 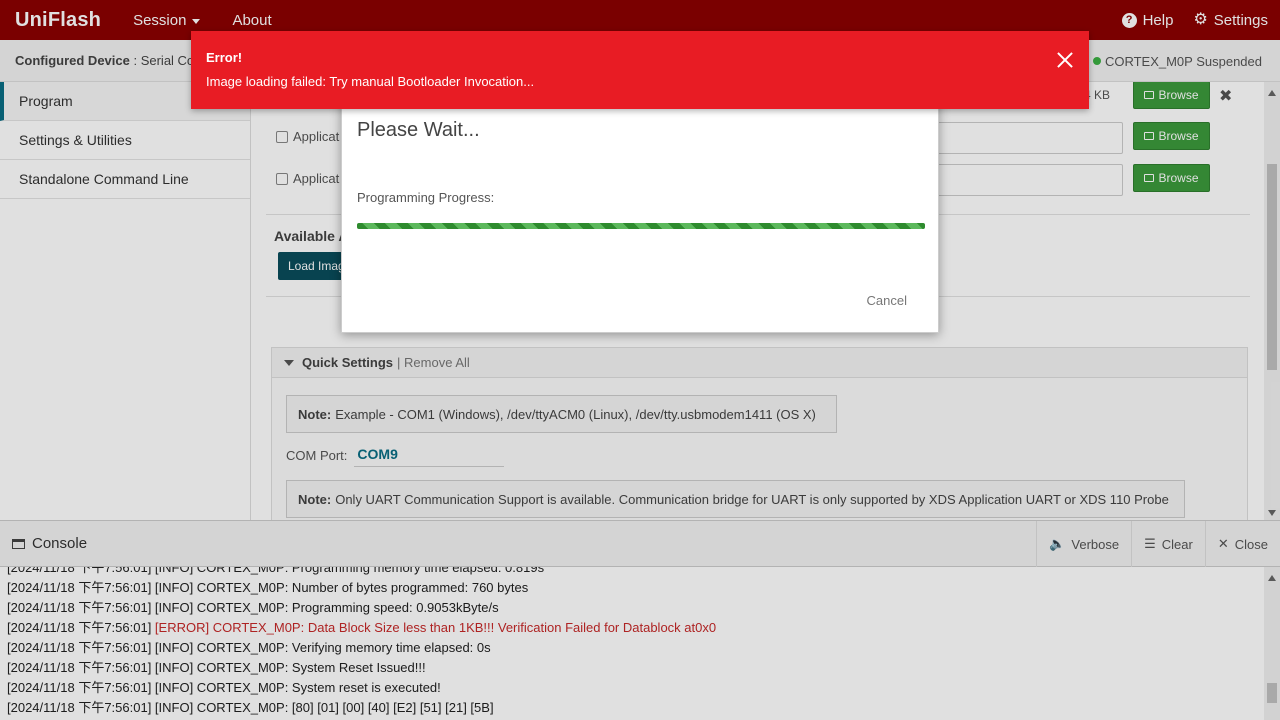 I want to click on progress-bar, so click(x=641, y=226).